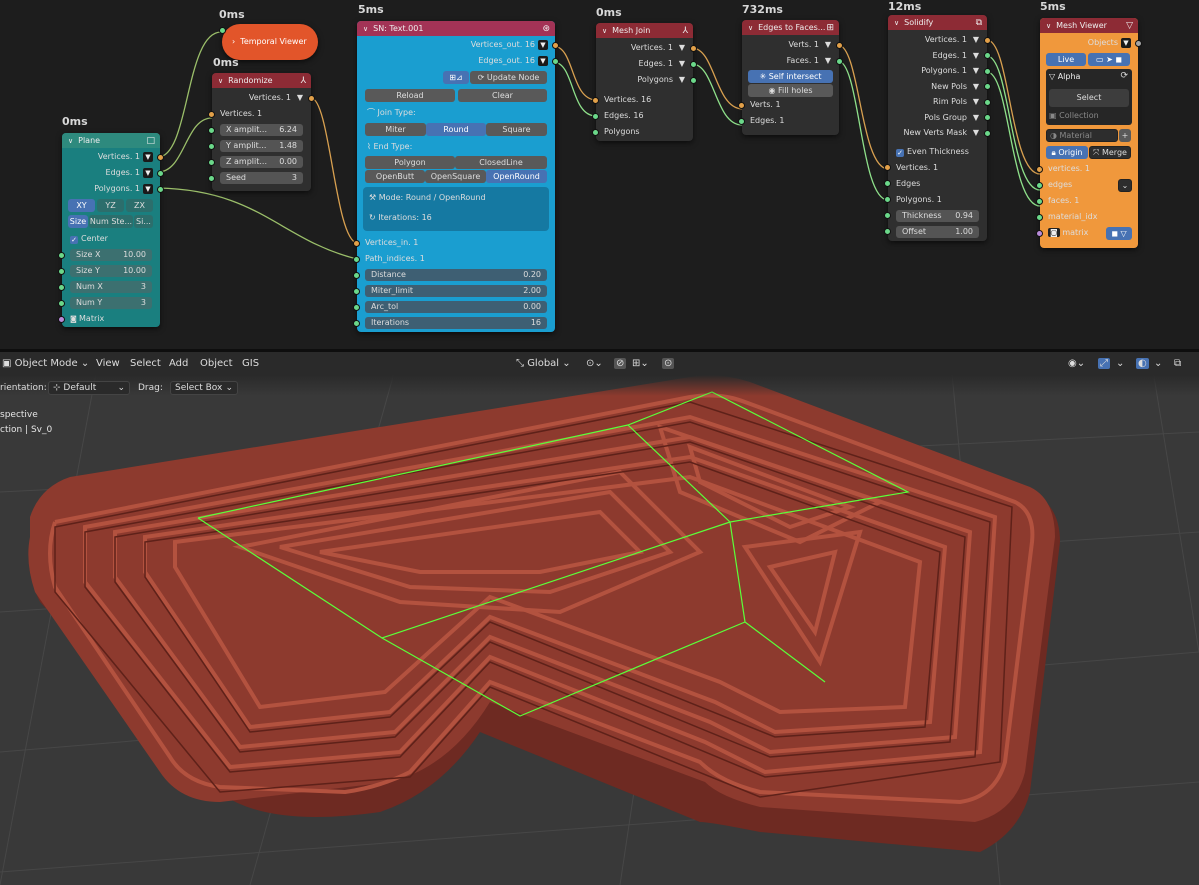 The height and width of the screenshot is (885, 1199). What do you see at coordinates (790, 27) in the screenshot?
I see `edges-to-faces-header: ∨ Edges to Faces... ⊞` at bounding box center [790, 27].